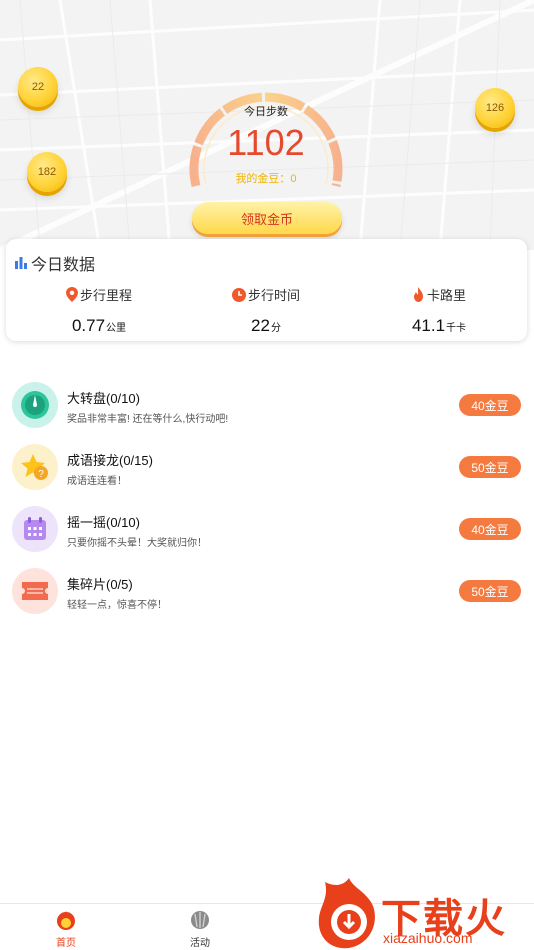  I want to click on stat-value: 22, so click(260, 325).